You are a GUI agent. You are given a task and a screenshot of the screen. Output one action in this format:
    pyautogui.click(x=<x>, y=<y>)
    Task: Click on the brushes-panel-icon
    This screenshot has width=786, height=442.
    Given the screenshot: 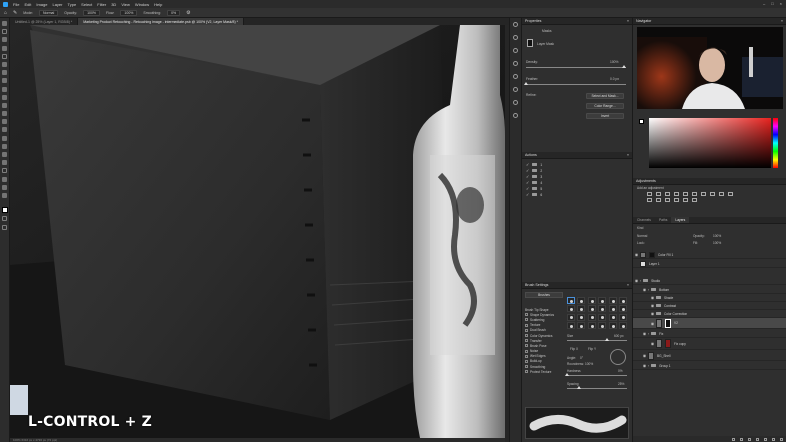 What is the action you would take?
    pyautogui.click(x=515, y=63)
    